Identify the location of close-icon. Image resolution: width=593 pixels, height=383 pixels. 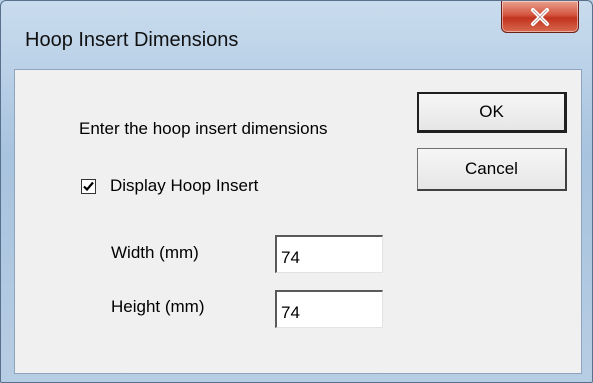
(540, 16).